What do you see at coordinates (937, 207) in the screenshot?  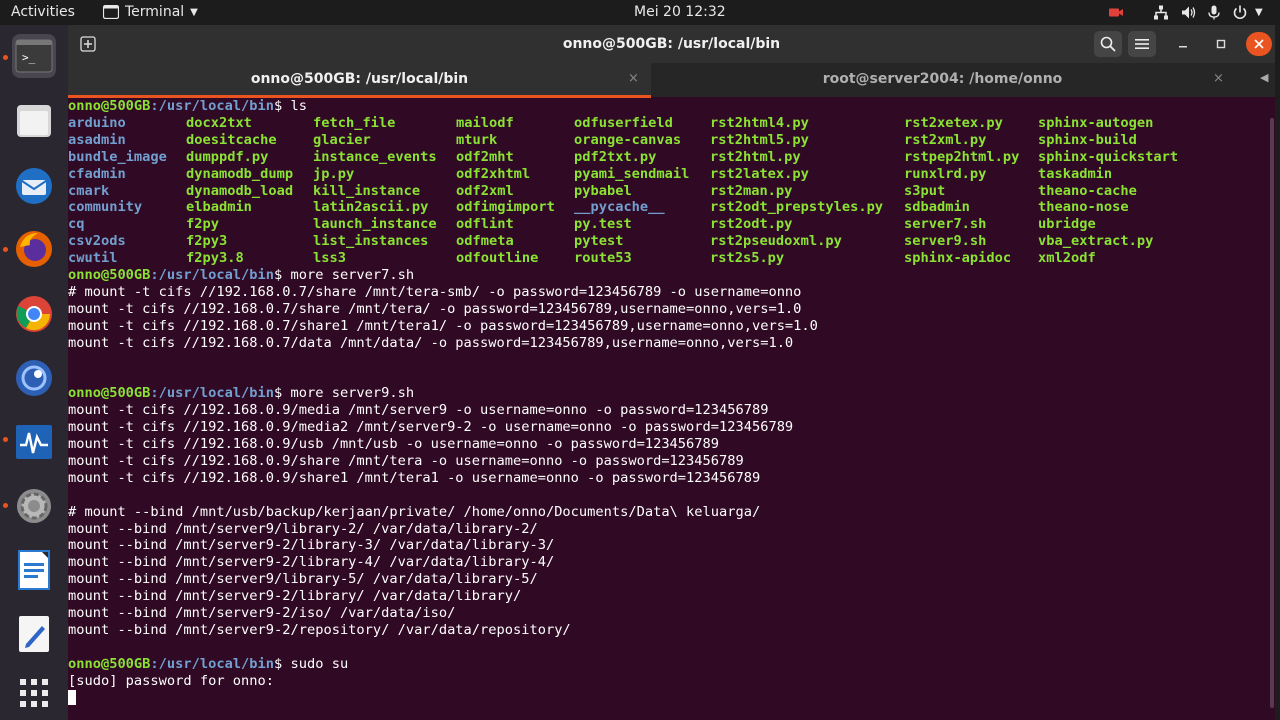 I see `ls-entry: sdbadmin` at bounding box center [937, 207].